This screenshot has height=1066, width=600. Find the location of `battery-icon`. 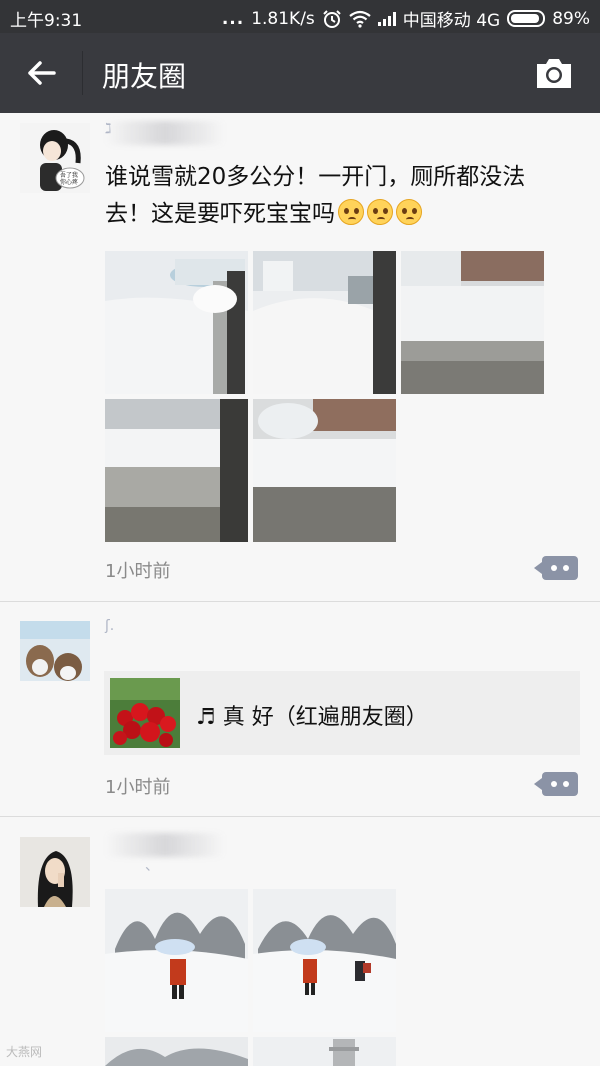

battery-icon is located at coordinates (526, 18).